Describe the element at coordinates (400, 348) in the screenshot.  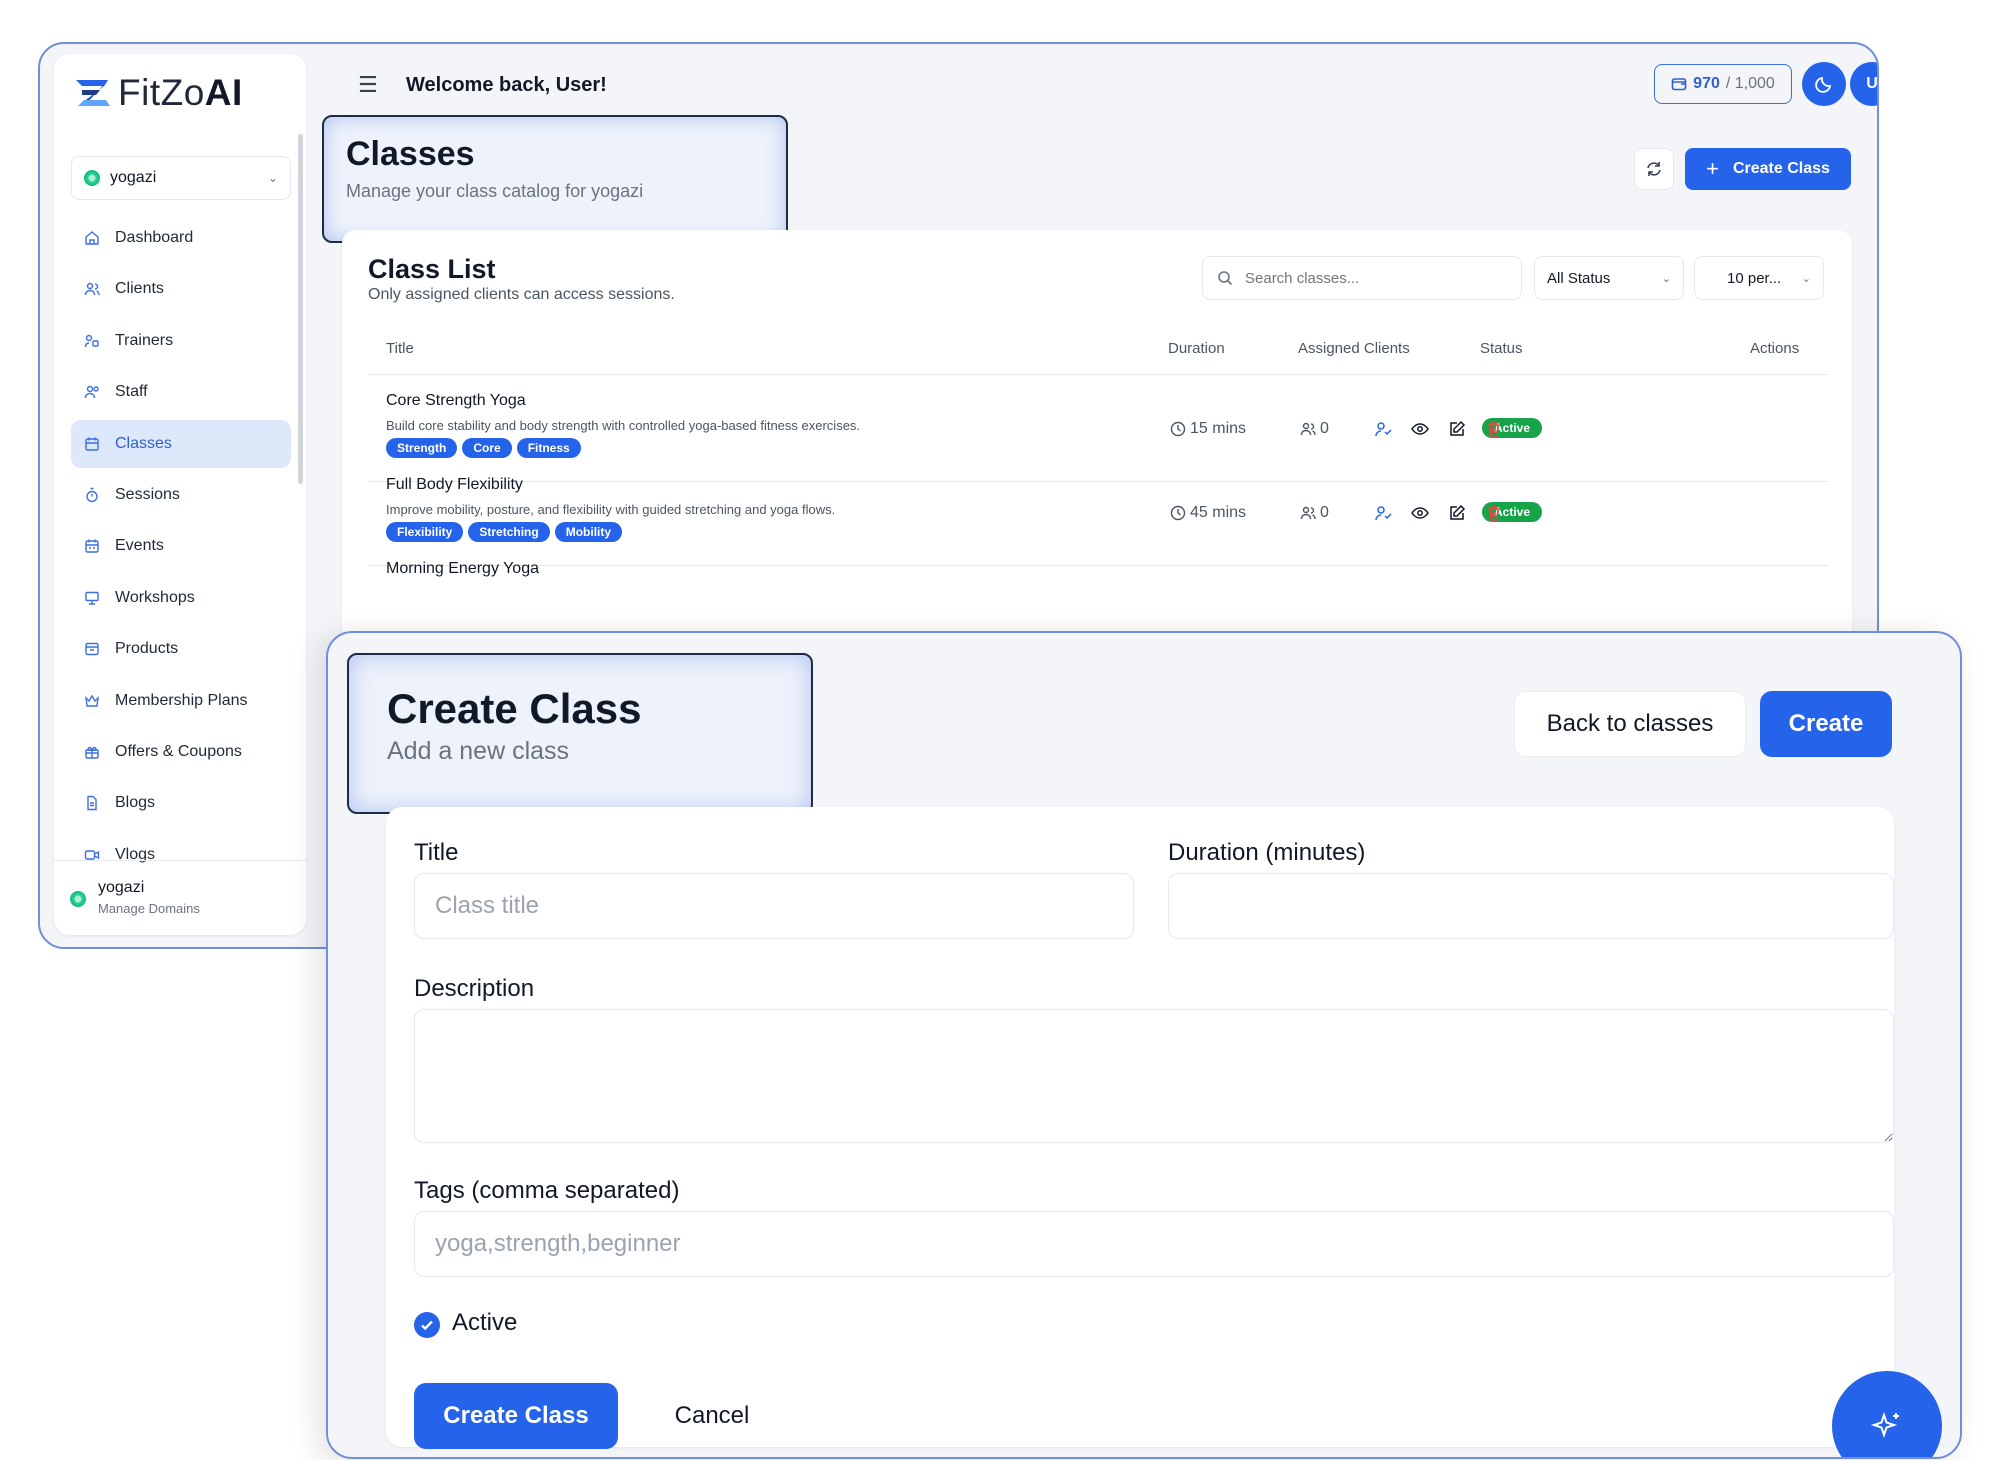
I see `column-header-title: Title` at that location.